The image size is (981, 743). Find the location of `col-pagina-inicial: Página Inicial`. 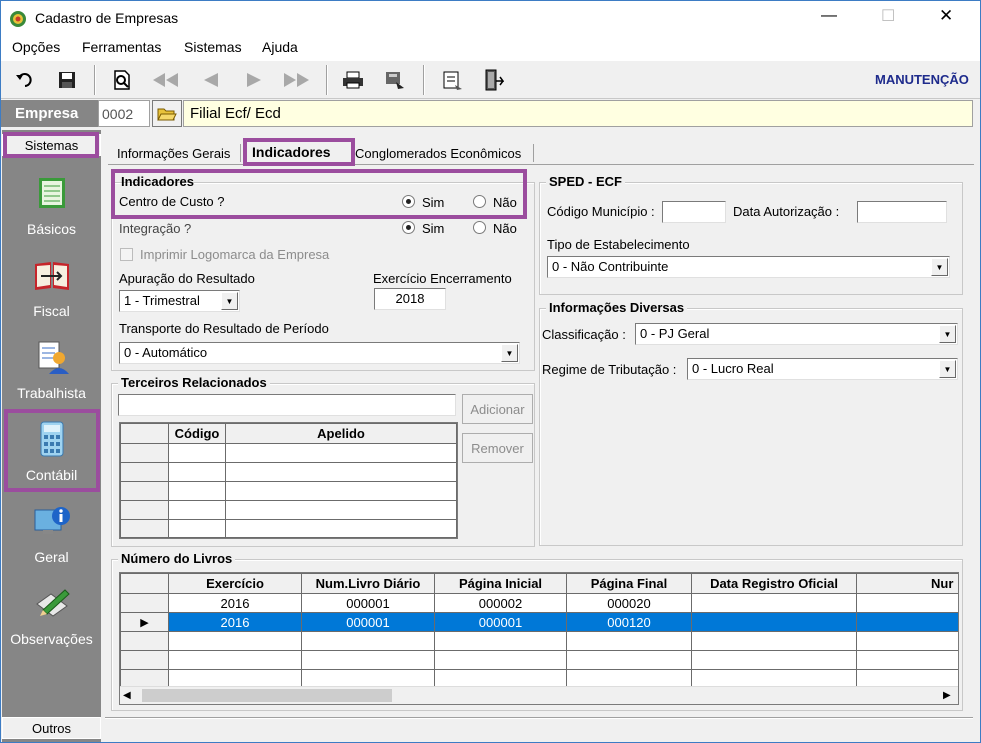

col-pagina-inicial: Página Inicial is located at coordinates (500, 583).